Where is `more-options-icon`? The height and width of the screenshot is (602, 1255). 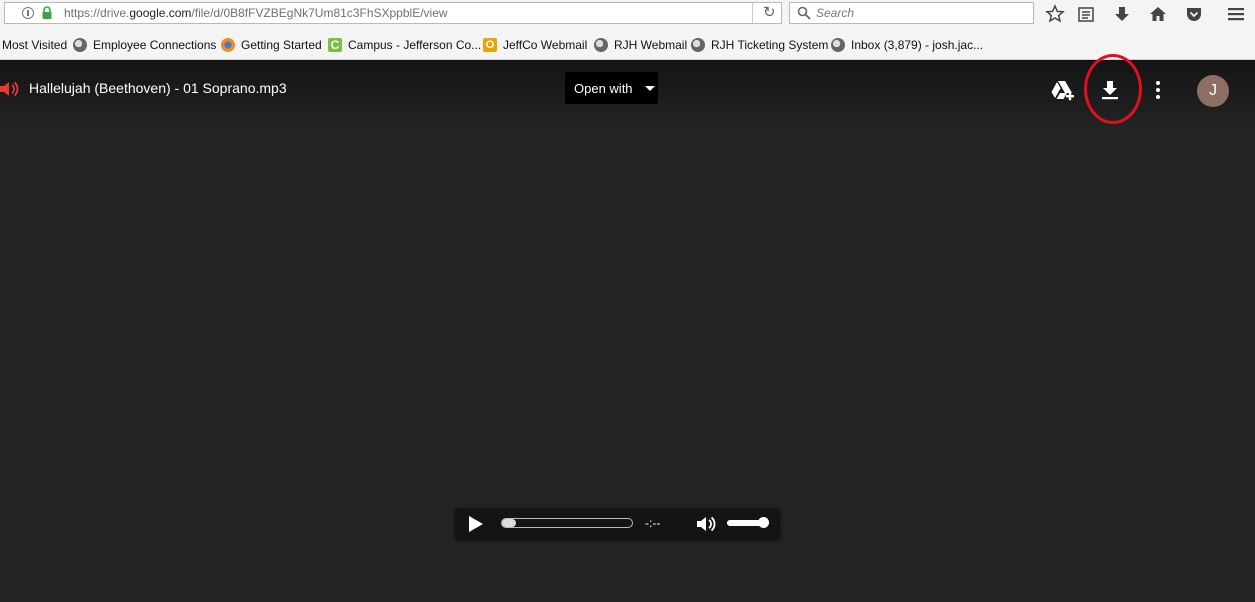
more-options-icon is located at coordinates (1158, 90).